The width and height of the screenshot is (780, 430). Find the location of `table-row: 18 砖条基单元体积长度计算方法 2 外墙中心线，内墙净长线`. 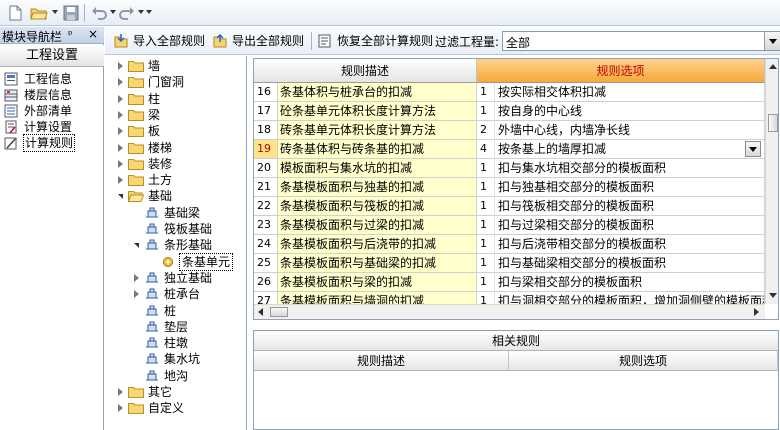

table-row: 18 砖条基单元体积长度计算方法 2 外墙中心线，内墙净长线 is located at coordinates (509, 130).